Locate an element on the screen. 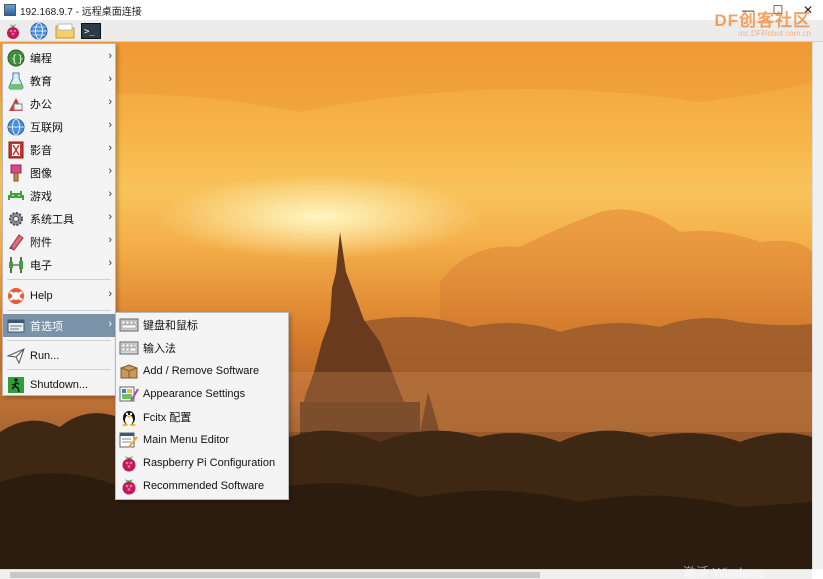  menu-item-sound-video: 影音 › is located at coordinates (59, 149).